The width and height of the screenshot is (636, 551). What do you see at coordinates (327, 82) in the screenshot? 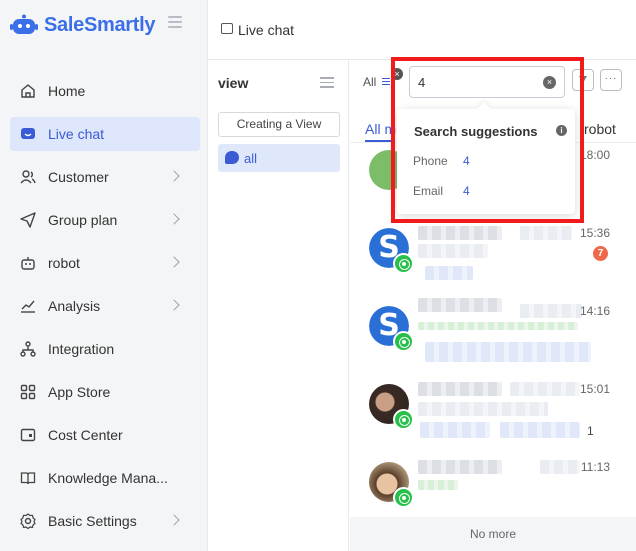
I see `view-menu-icon` at bounding box center [327, 82].